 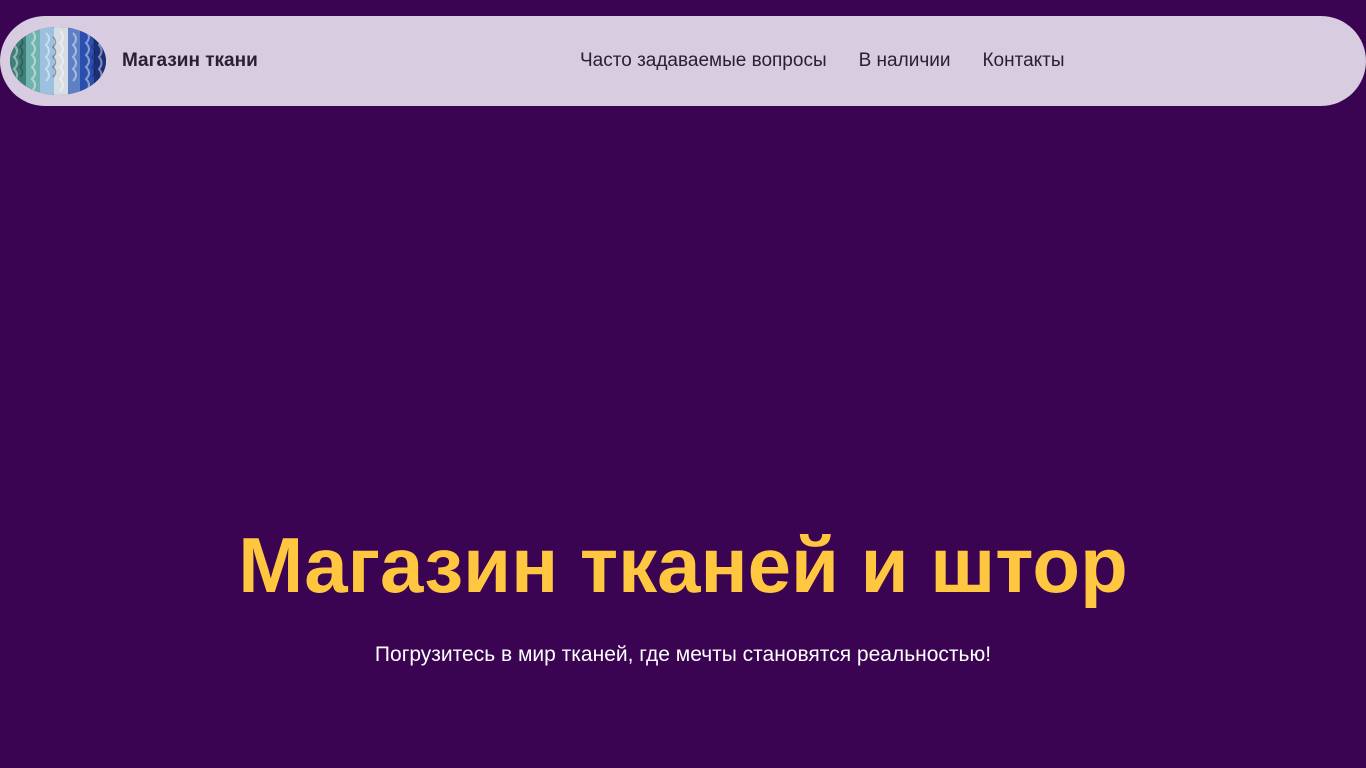 What do you see at coordinates (58, 61) in the screenshot?
I see `fabric-rolls-logo-icon` at bounding box center [58, 61].